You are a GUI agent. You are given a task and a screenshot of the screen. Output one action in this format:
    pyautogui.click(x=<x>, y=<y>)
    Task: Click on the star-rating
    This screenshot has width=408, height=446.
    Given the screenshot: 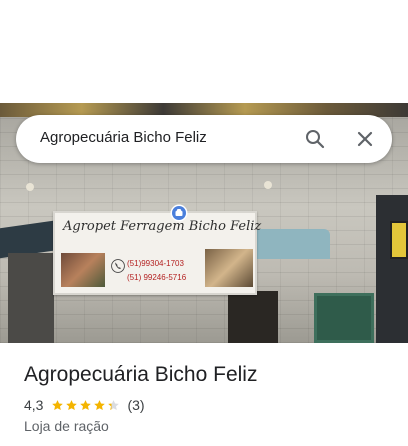 What is the action you would take?
    pyautogui.click(x=86, y=405)
    